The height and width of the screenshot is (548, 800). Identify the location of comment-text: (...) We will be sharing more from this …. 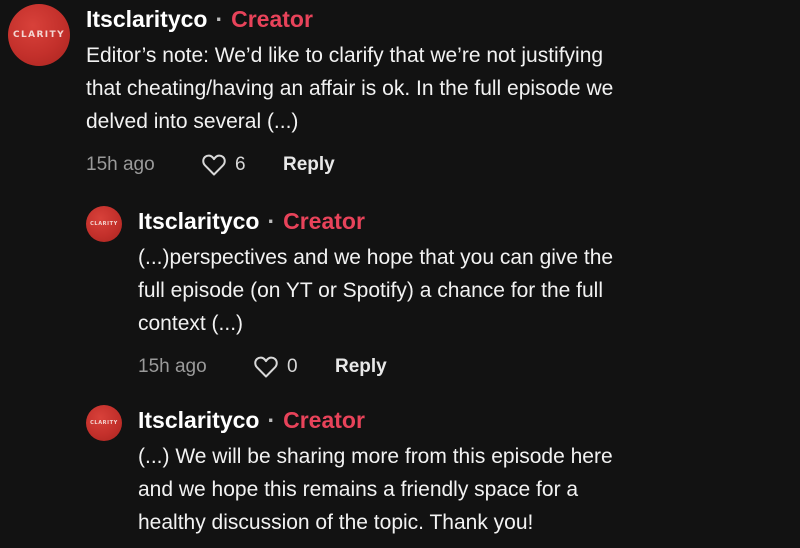
(418, 489).